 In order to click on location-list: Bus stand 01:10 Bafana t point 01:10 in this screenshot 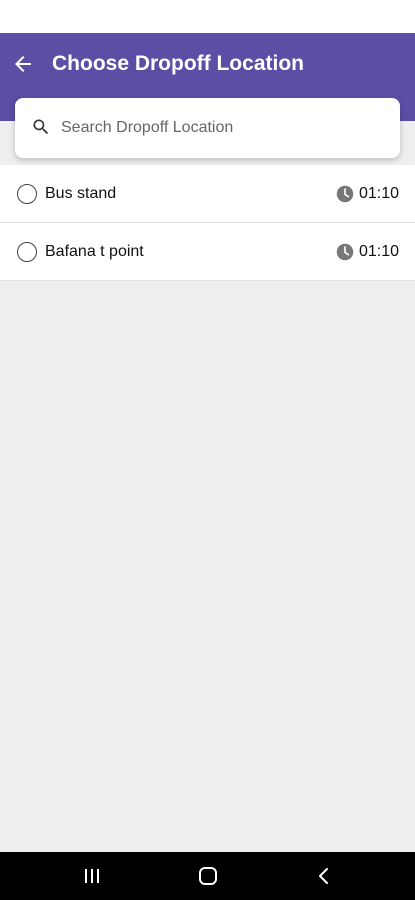, I will do `click(207, 223)`.